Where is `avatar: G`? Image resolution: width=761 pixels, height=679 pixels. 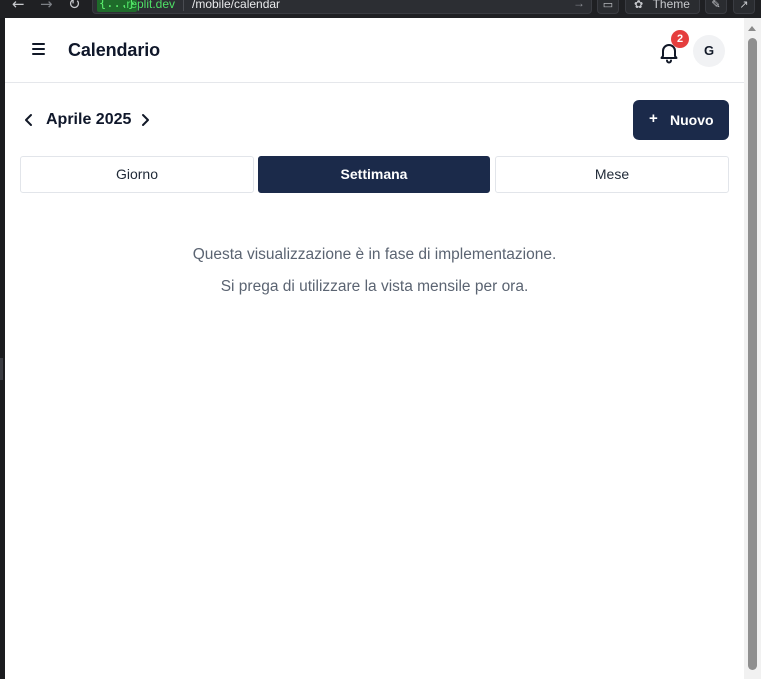
avatar: G is located at coordinates (709, 51).